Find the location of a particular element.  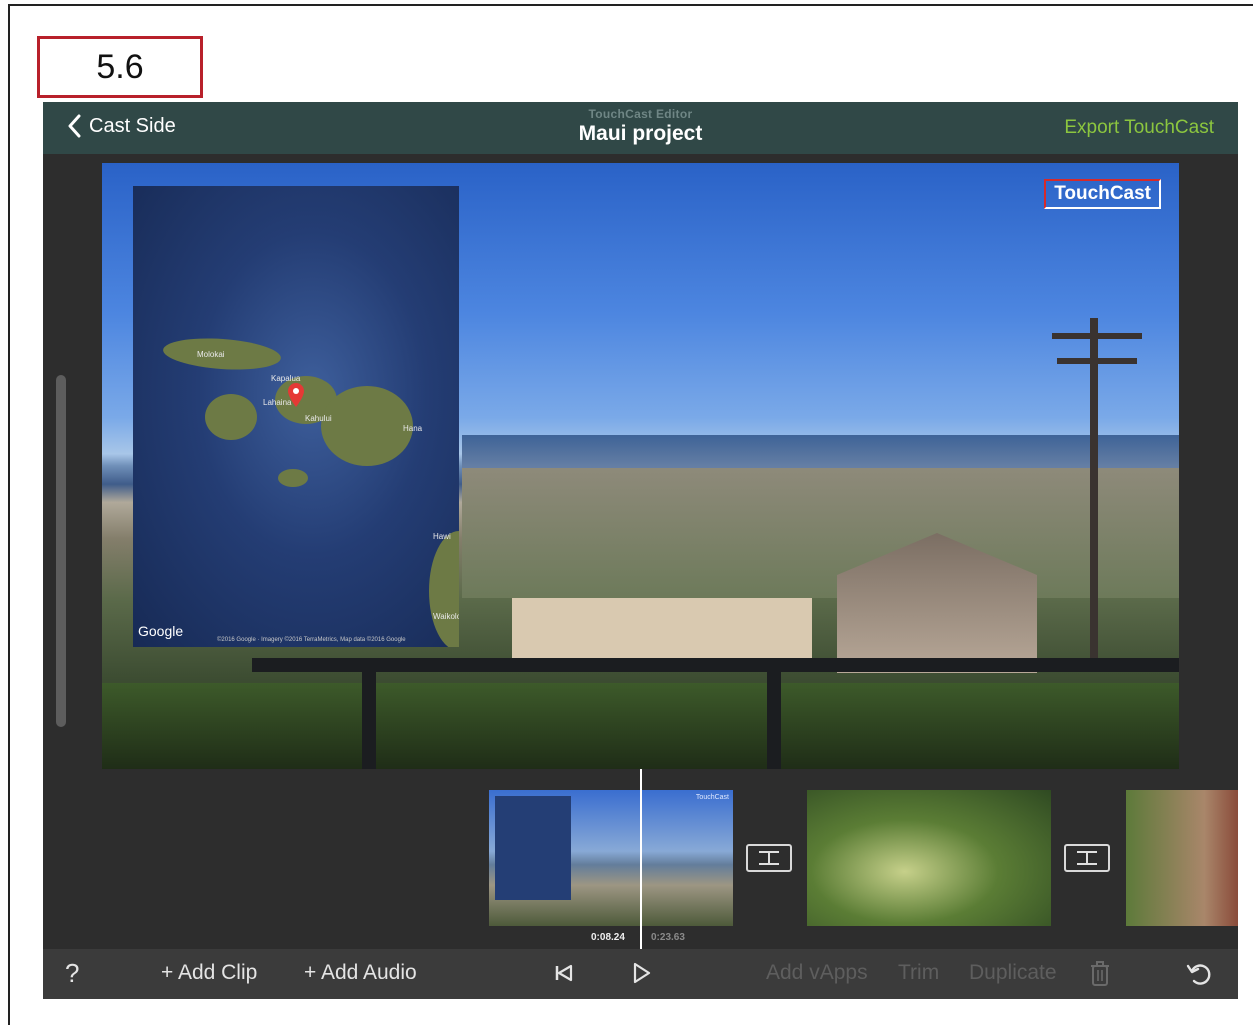

project-title: Maui project is located at coordinates (640, 133).